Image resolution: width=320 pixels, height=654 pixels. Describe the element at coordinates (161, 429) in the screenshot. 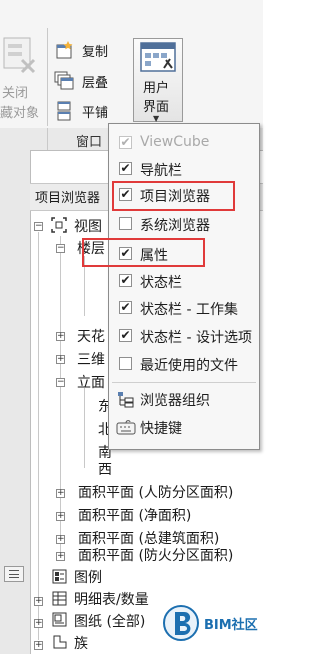

I see `menu-item-label: 快捷键` at that location.